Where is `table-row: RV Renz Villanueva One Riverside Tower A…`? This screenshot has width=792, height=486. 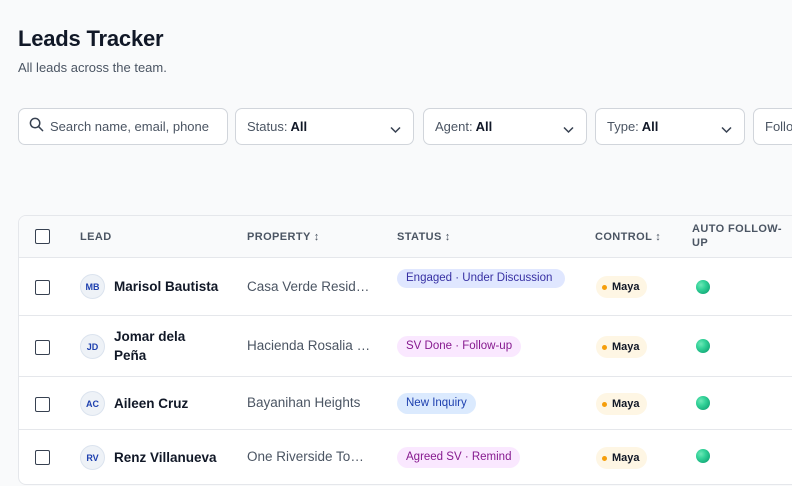
table-row: RV Renz Villanueva One Riverside Tower A… is located at coordinates (405, 457).